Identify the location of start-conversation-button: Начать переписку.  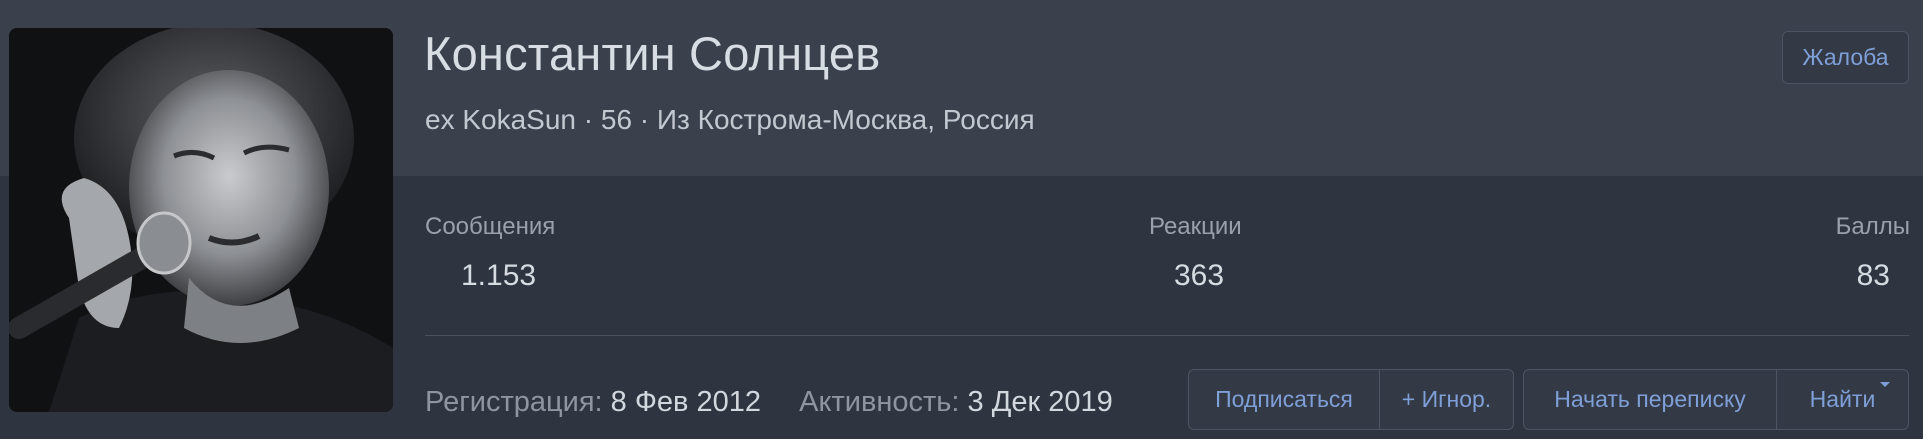
(1650, 399).